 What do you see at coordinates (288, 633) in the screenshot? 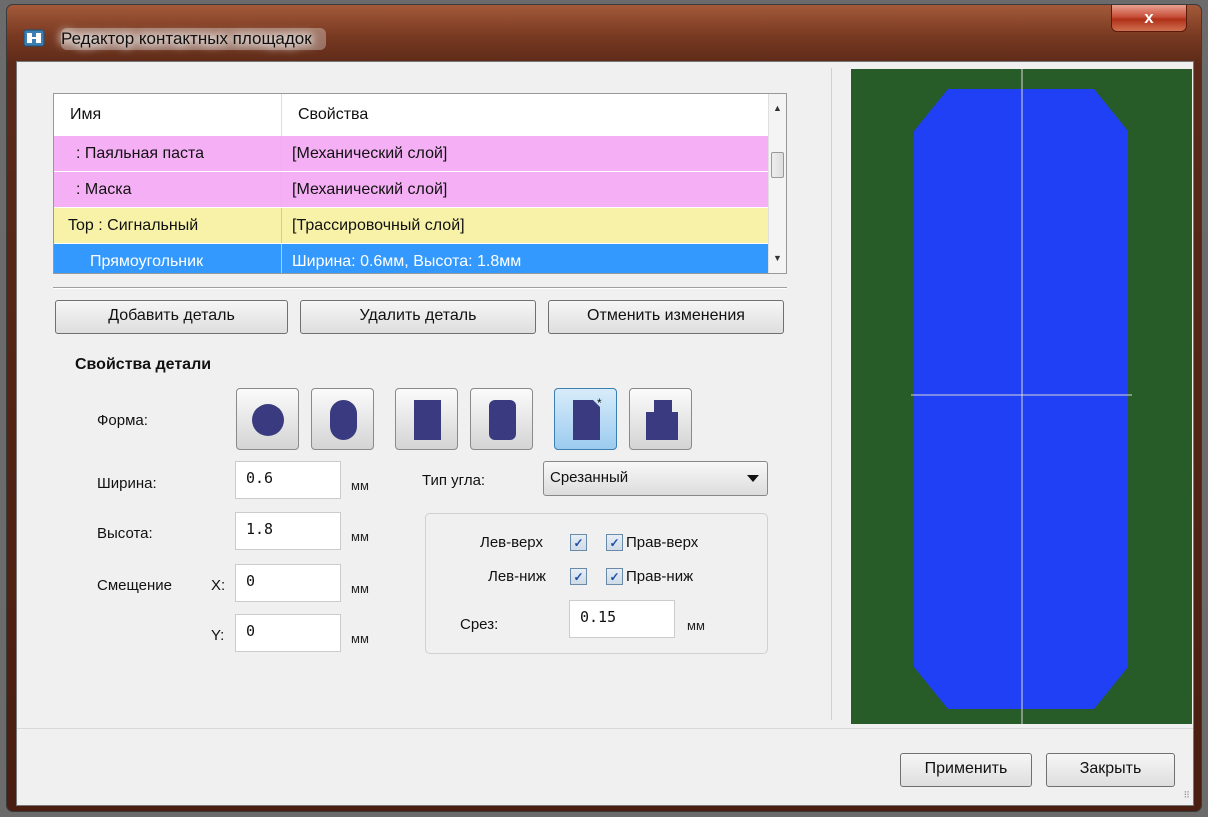
I see `offset-y-field: 0` at bounding box center [288, 633].